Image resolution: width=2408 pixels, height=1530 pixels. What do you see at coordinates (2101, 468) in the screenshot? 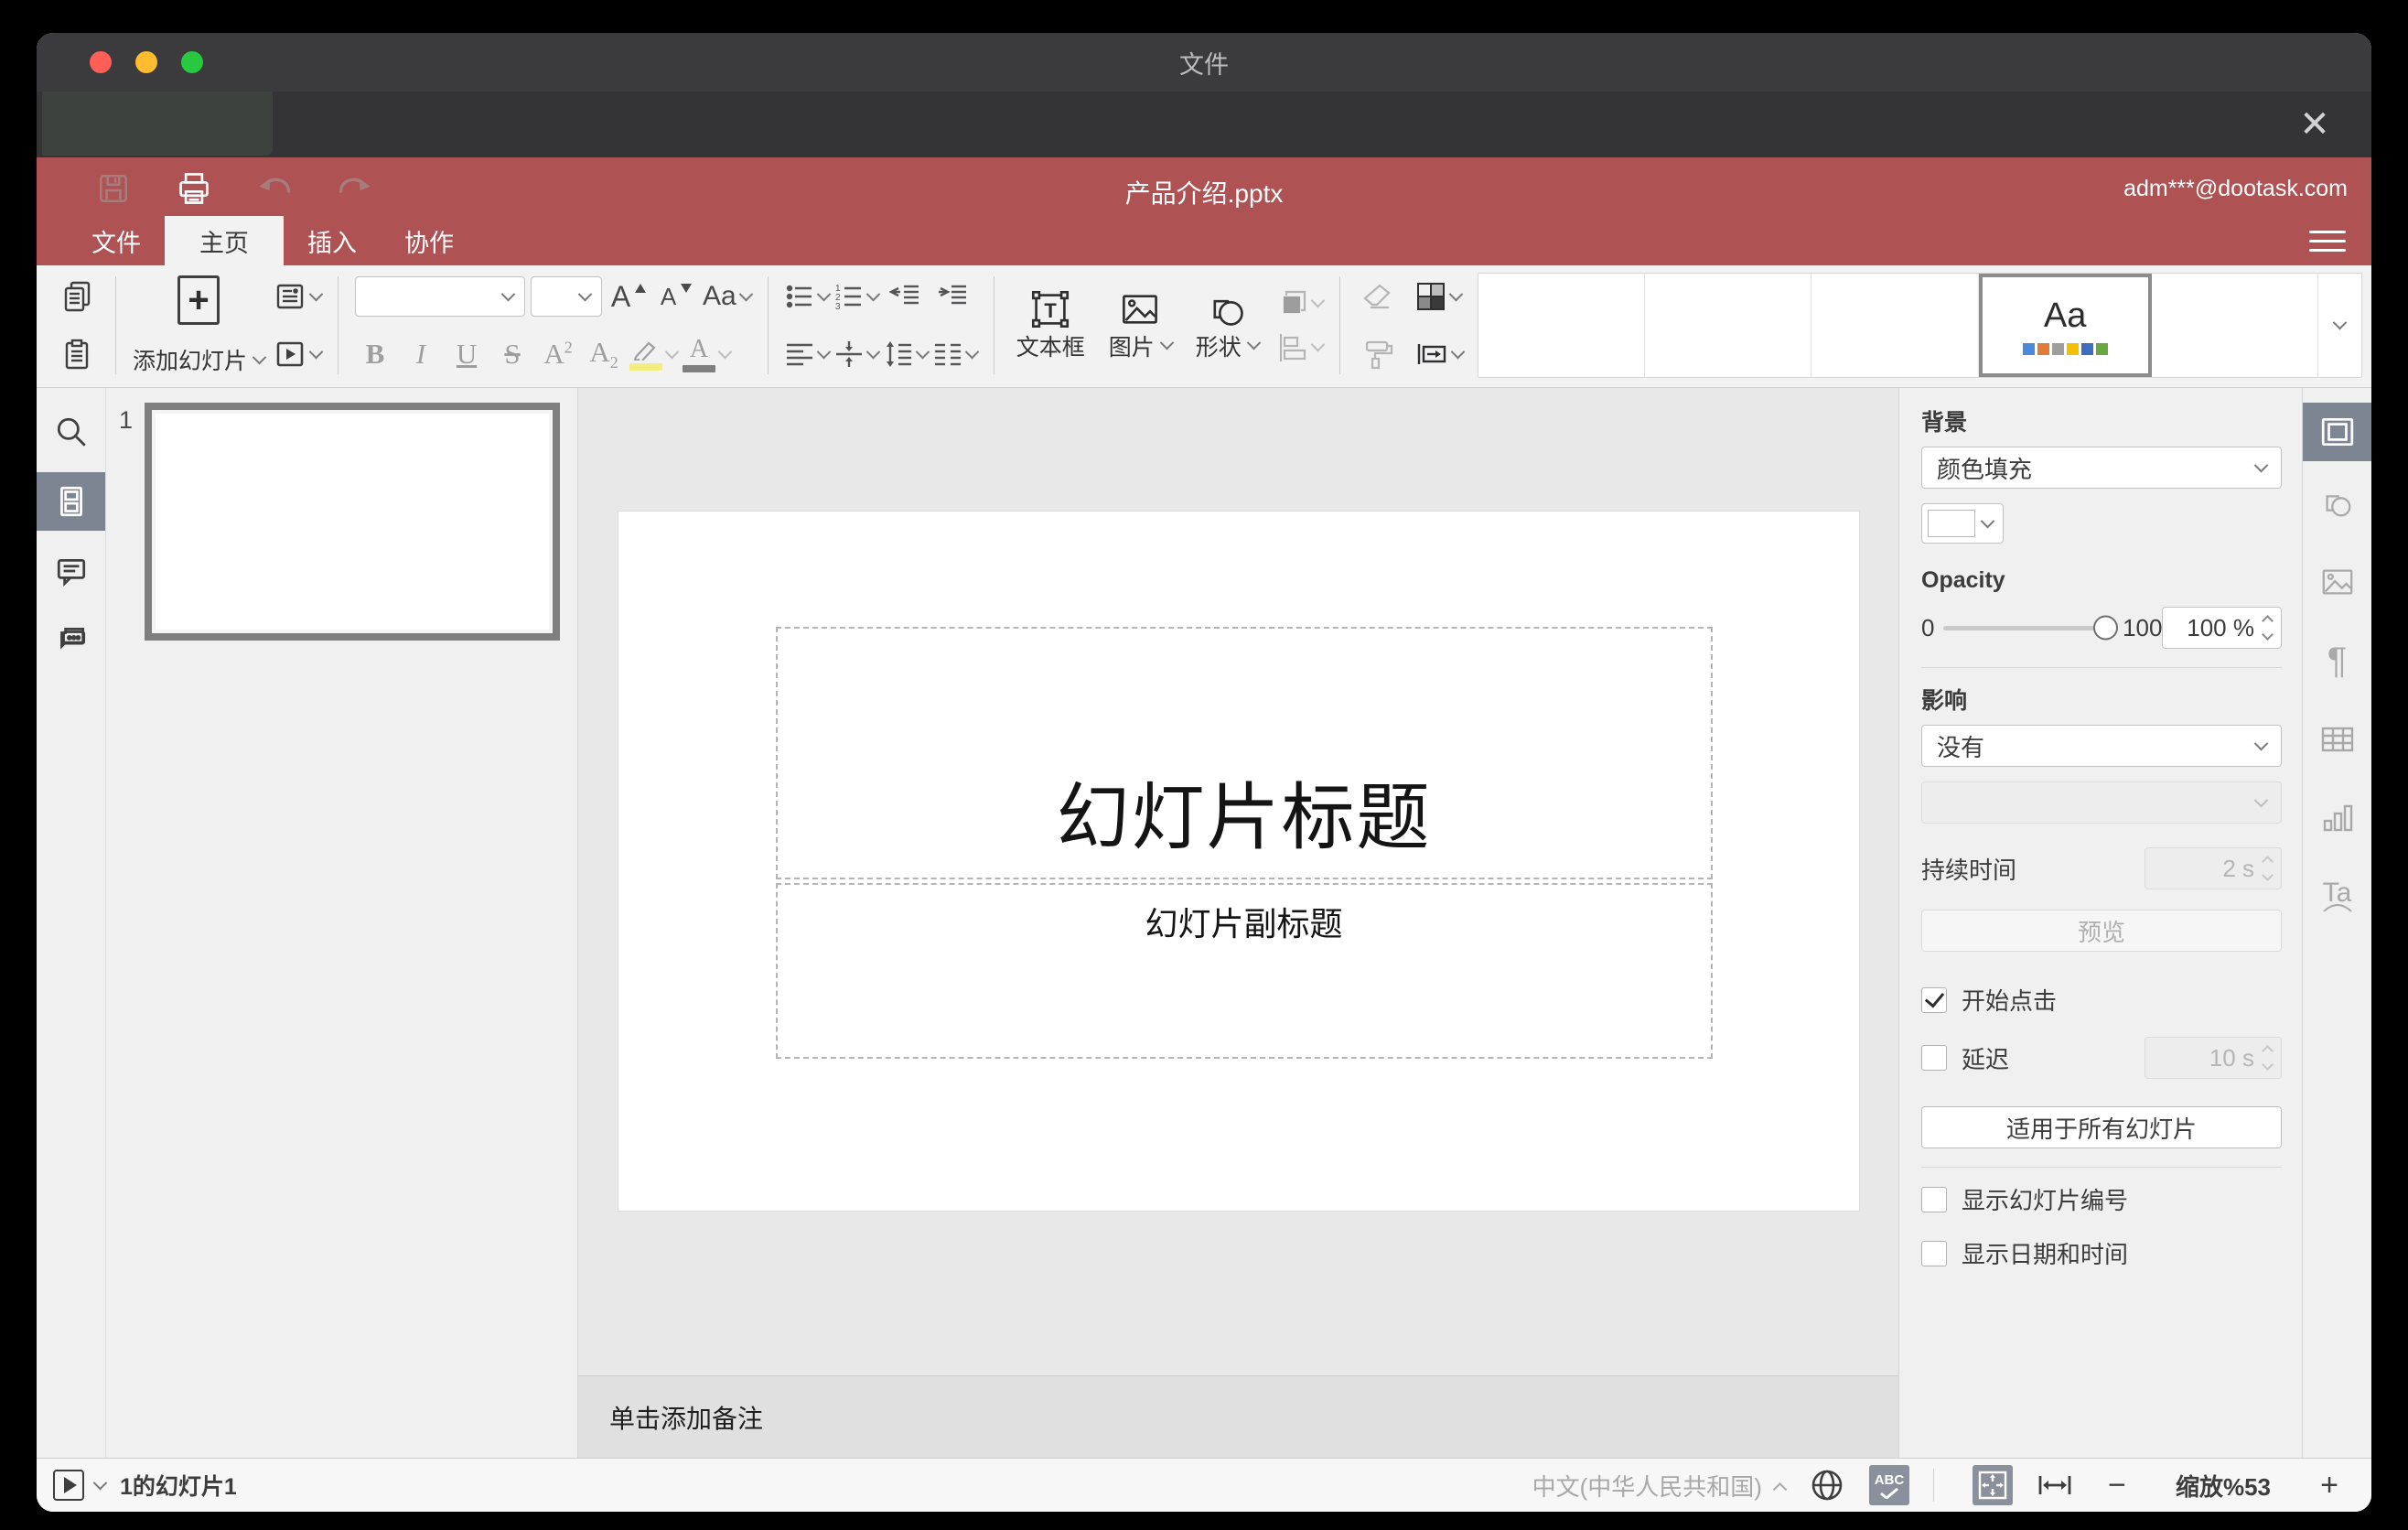
I see `background-fill-select: 颜色填充` at bounding box center [2101, 468].